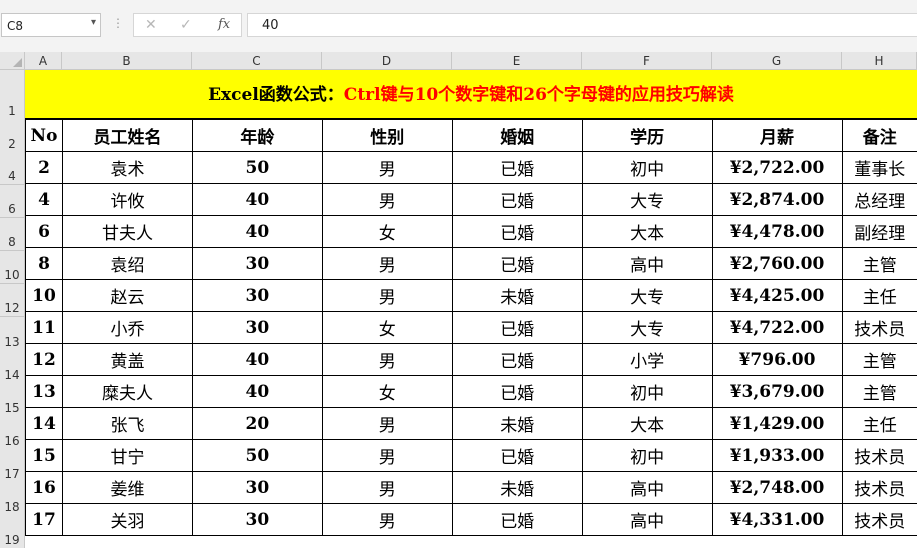 The width and height of the screenshot is (917, 554). Describe the element at coordinates (44, 295) in the screenshot. I see `table-cell: 10` at that location.